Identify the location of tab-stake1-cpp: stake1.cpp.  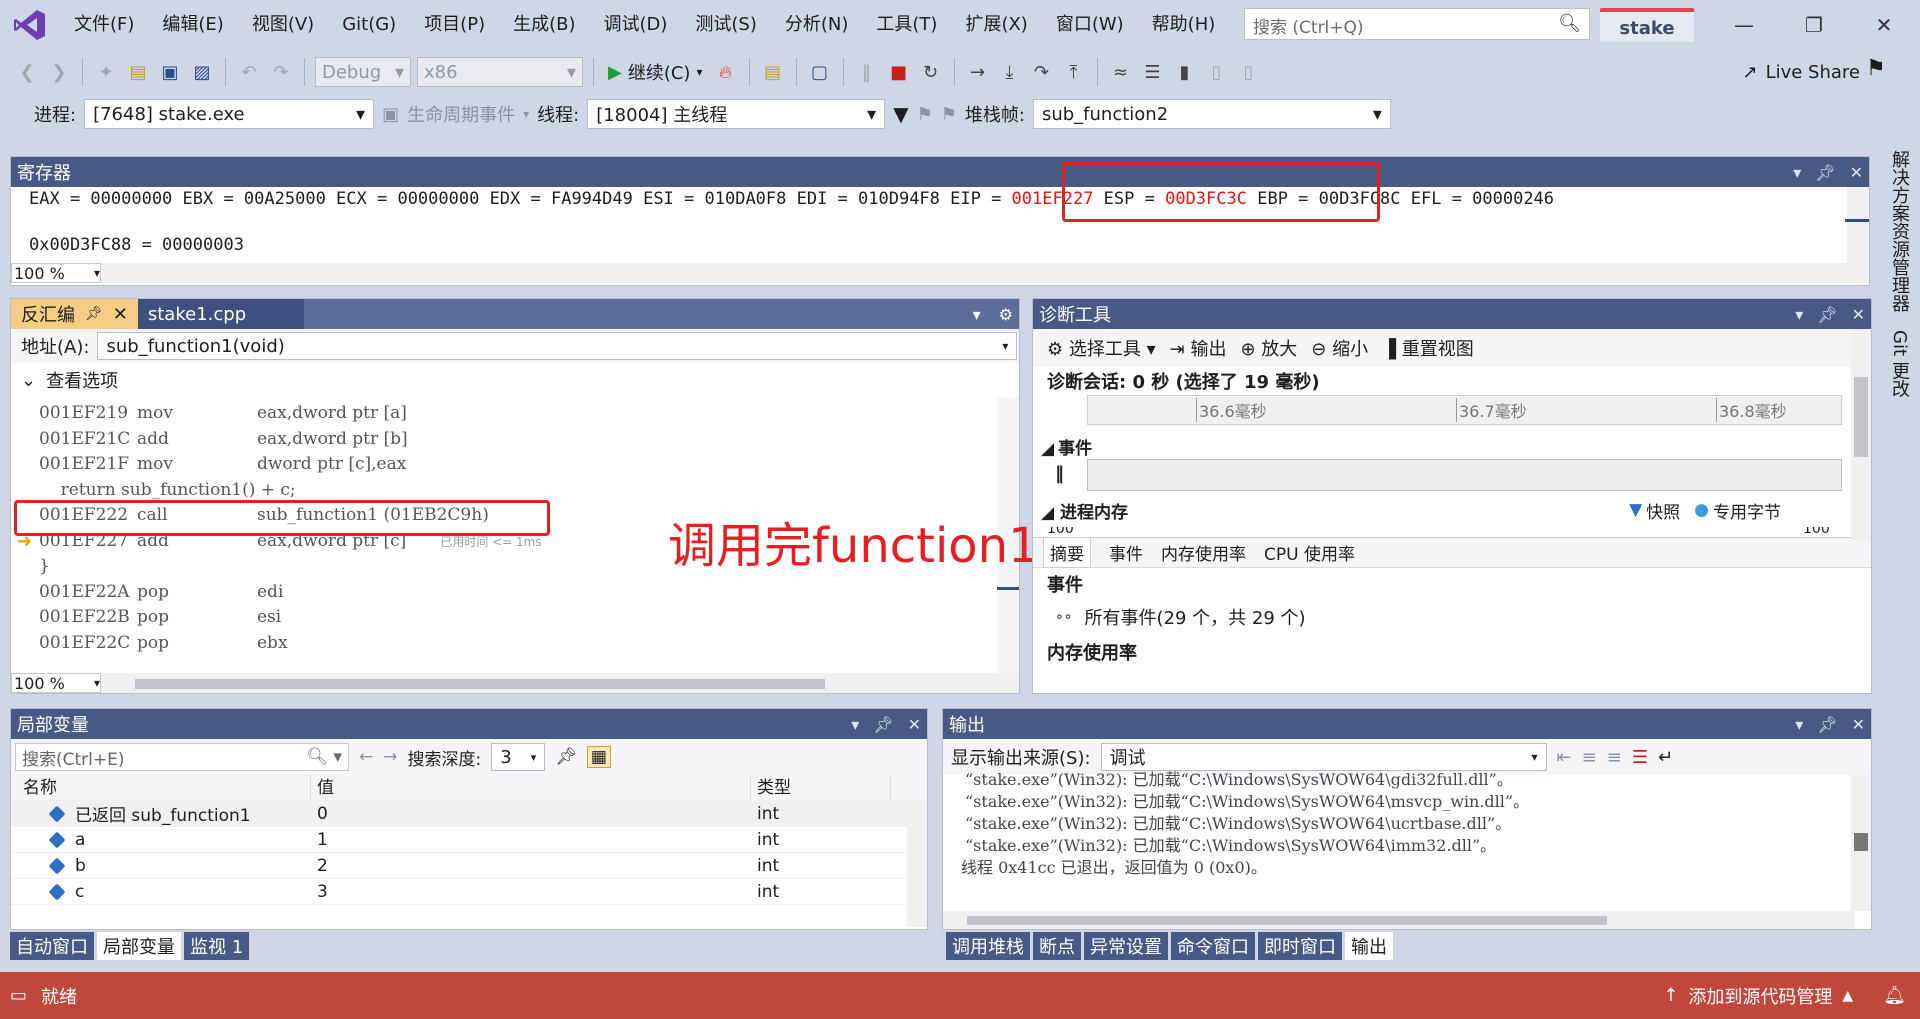
(220, 314).